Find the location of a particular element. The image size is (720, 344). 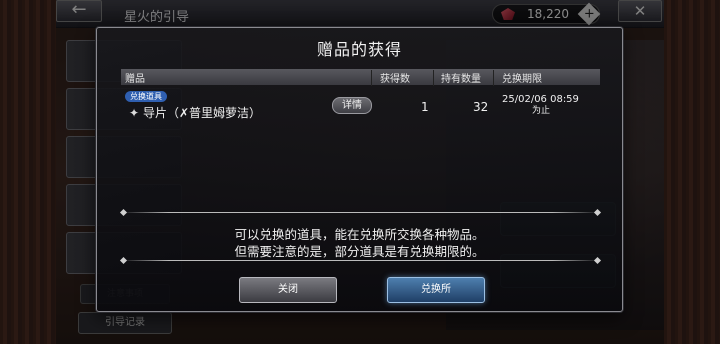

message-line: 可以兑换的道具，能在兑换所交换各种物品。 is located at coordinates (359, 234).